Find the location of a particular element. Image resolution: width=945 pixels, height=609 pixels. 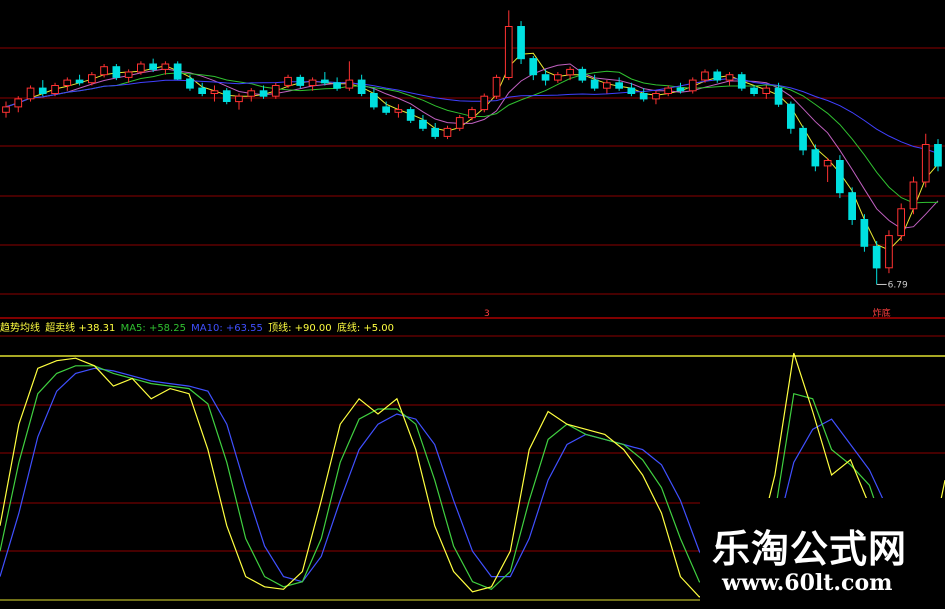

low-price-label: 6.79 is located at coordinates (898, 285).